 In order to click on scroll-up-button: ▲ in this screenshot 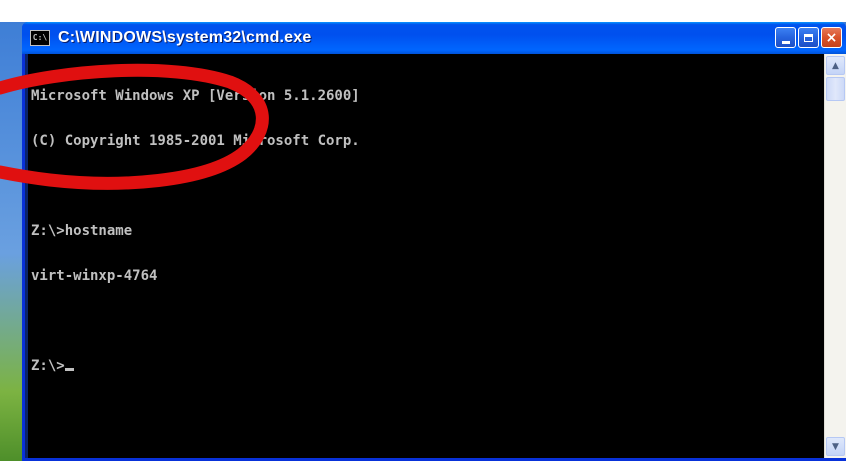, I will do `click(835, 65)`.